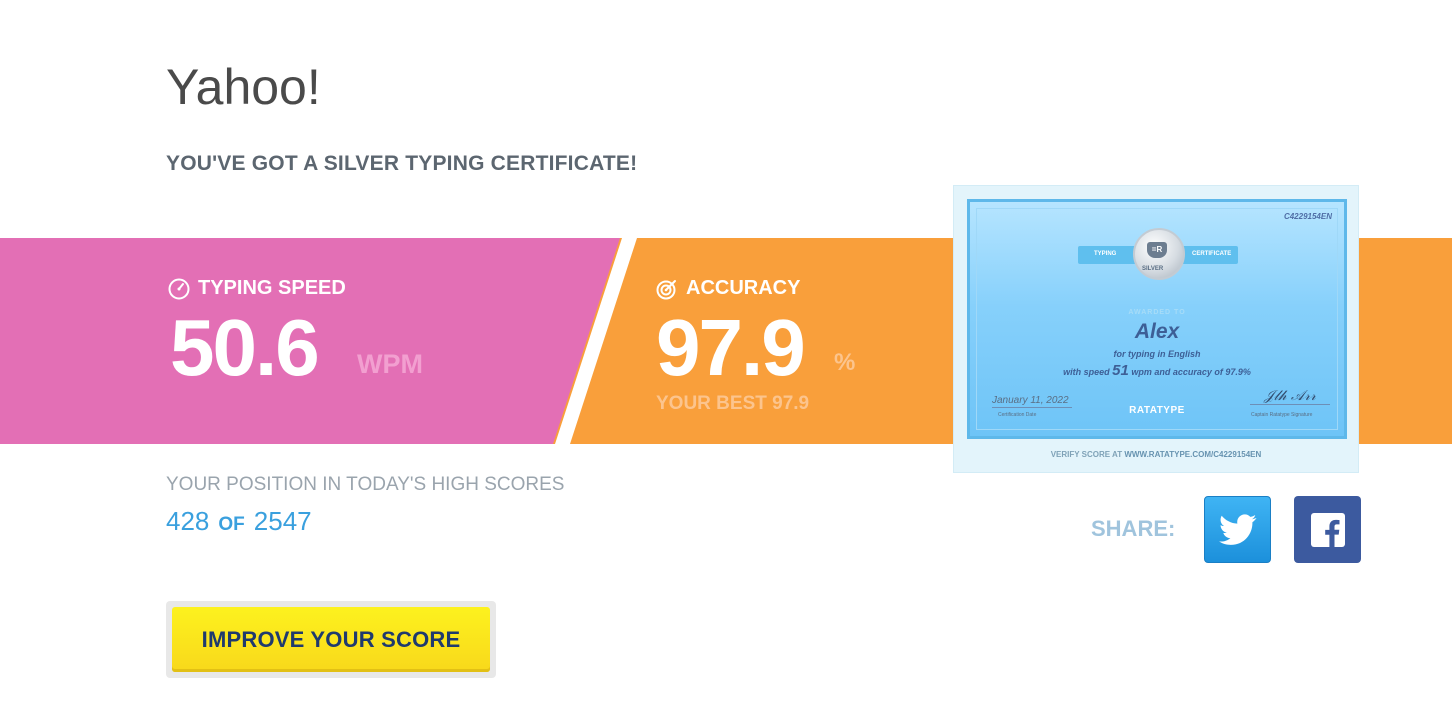 This screenshot has width=1452, height=712. What do you see at coordinates (1191, 372) in the screenshot?
I see `cert-stats-post: wpm and accuracy of 97.9%` at bounding box center [1191, 372].